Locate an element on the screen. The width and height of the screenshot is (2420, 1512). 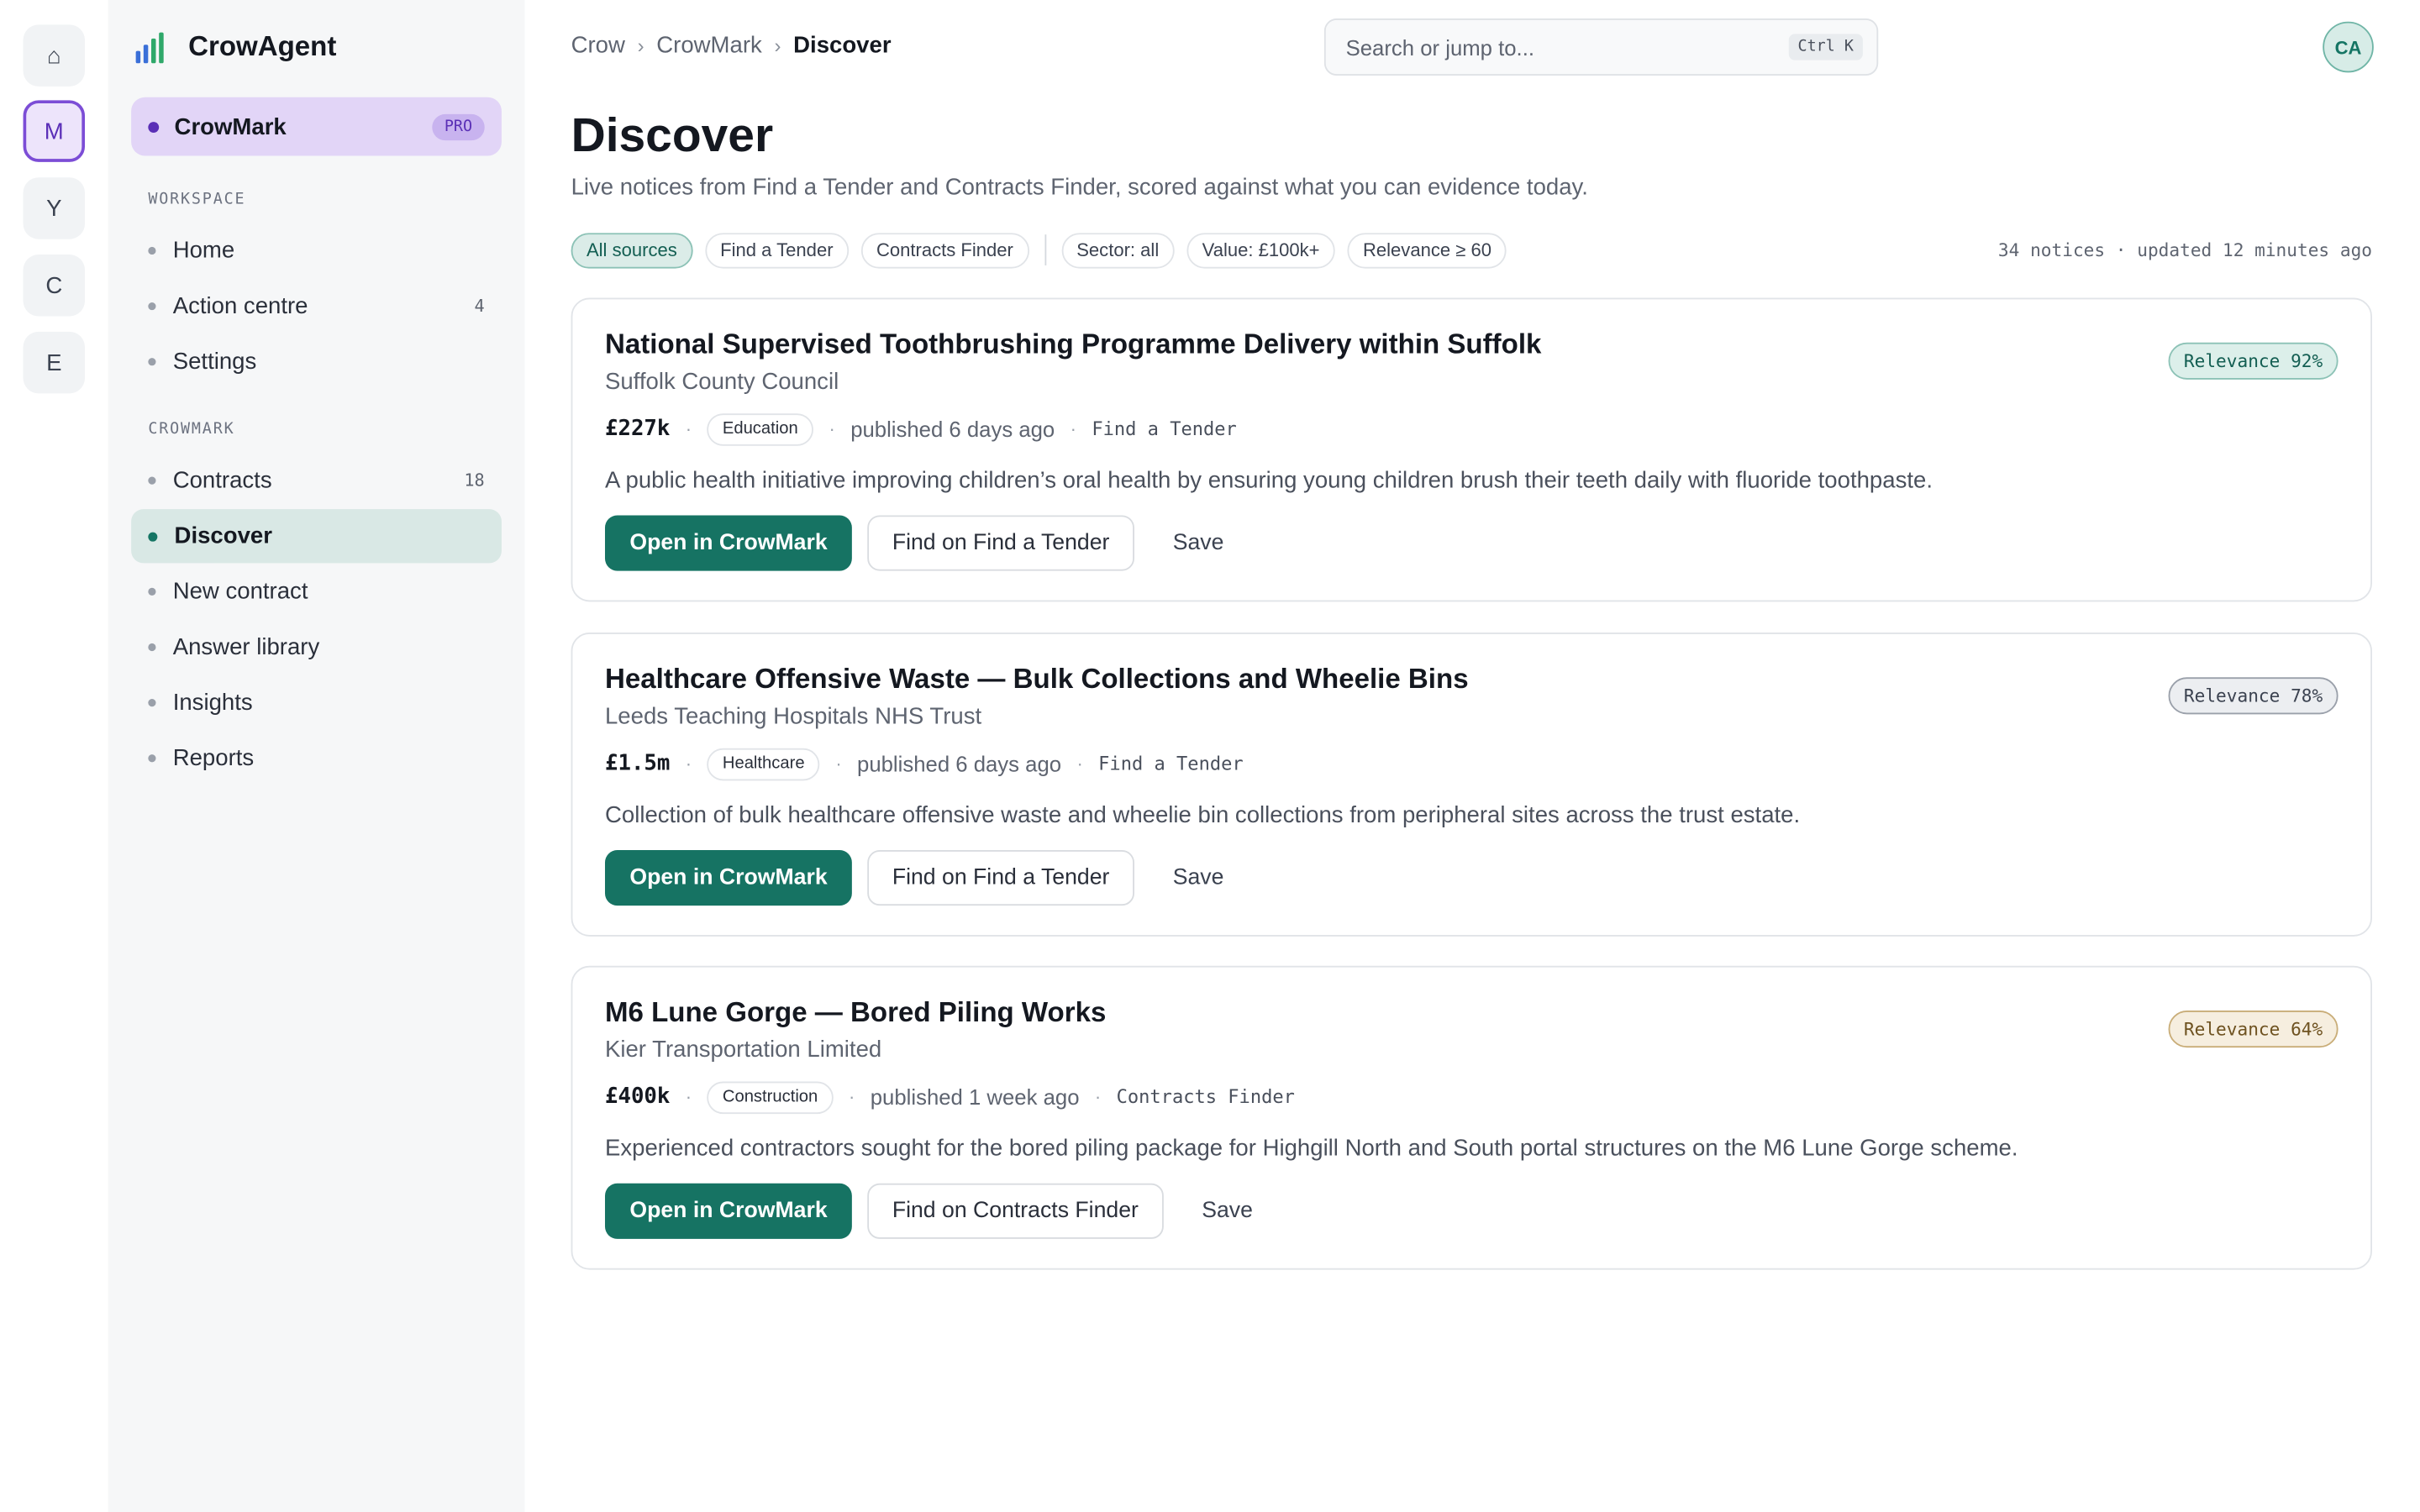
notice-source: Find a Tender is located at coordinates (1164, 428).